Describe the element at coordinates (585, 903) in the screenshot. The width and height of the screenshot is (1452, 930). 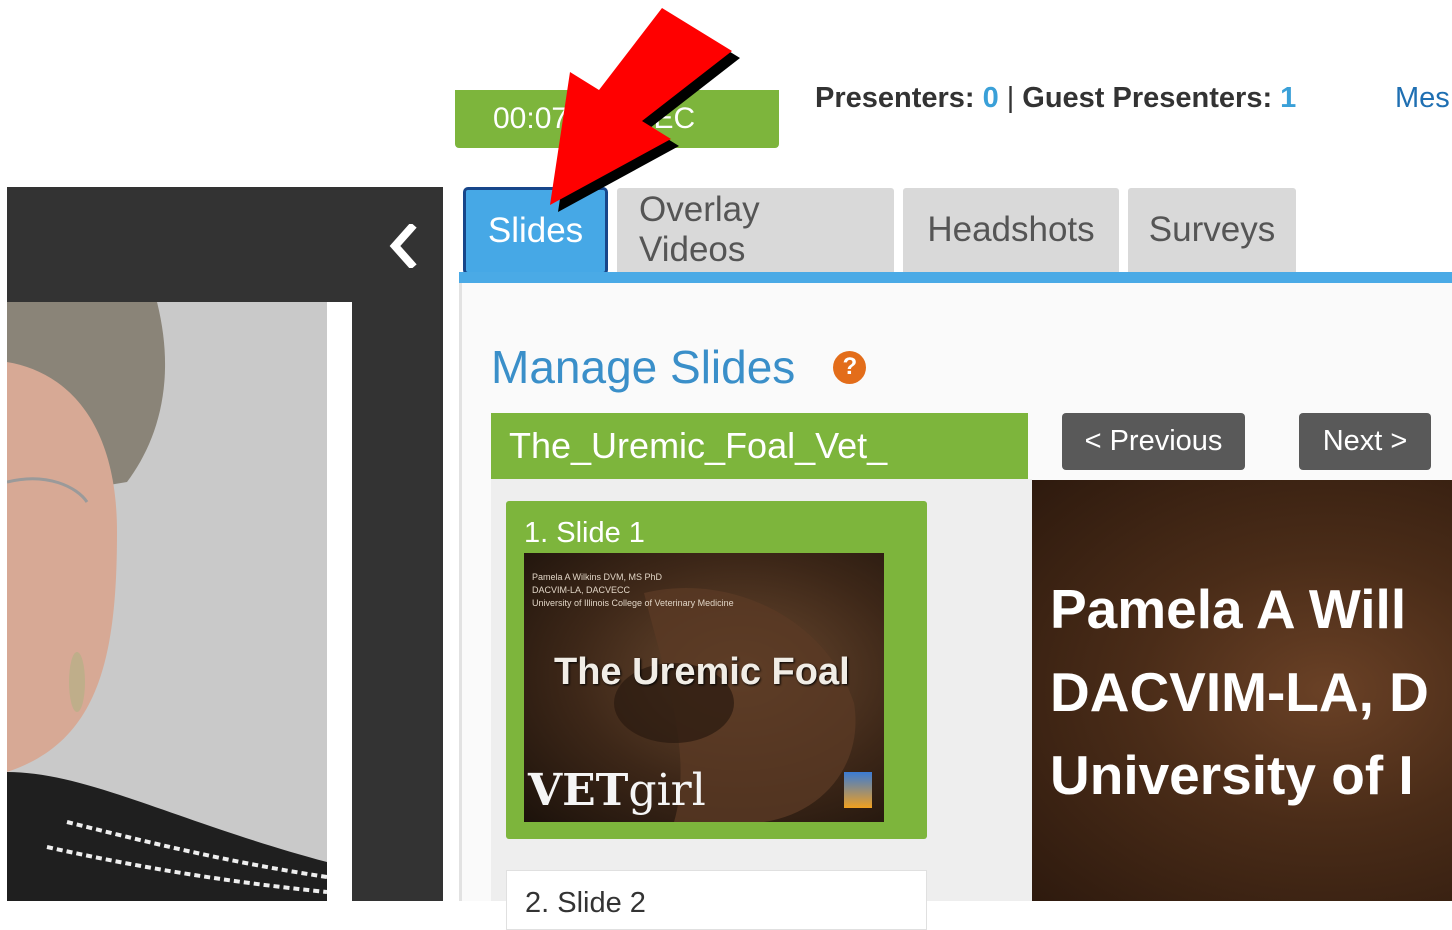
I see `slide-label: 2. Slide 2` at that location.